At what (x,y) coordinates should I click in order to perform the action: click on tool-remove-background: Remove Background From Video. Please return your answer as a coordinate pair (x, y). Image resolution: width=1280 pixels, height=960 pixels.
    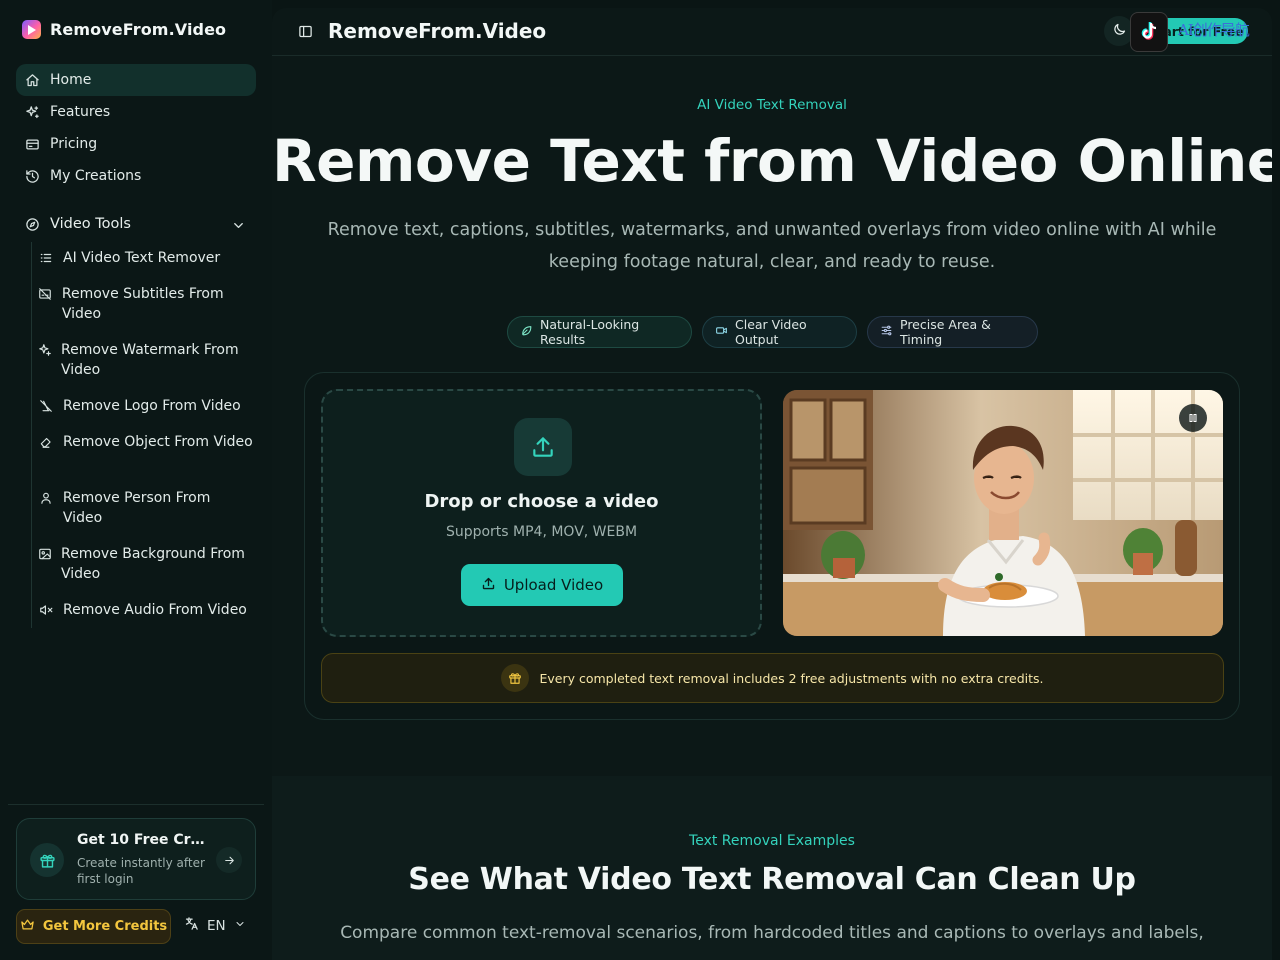
    Looking at the image, I should click on (145, 564).